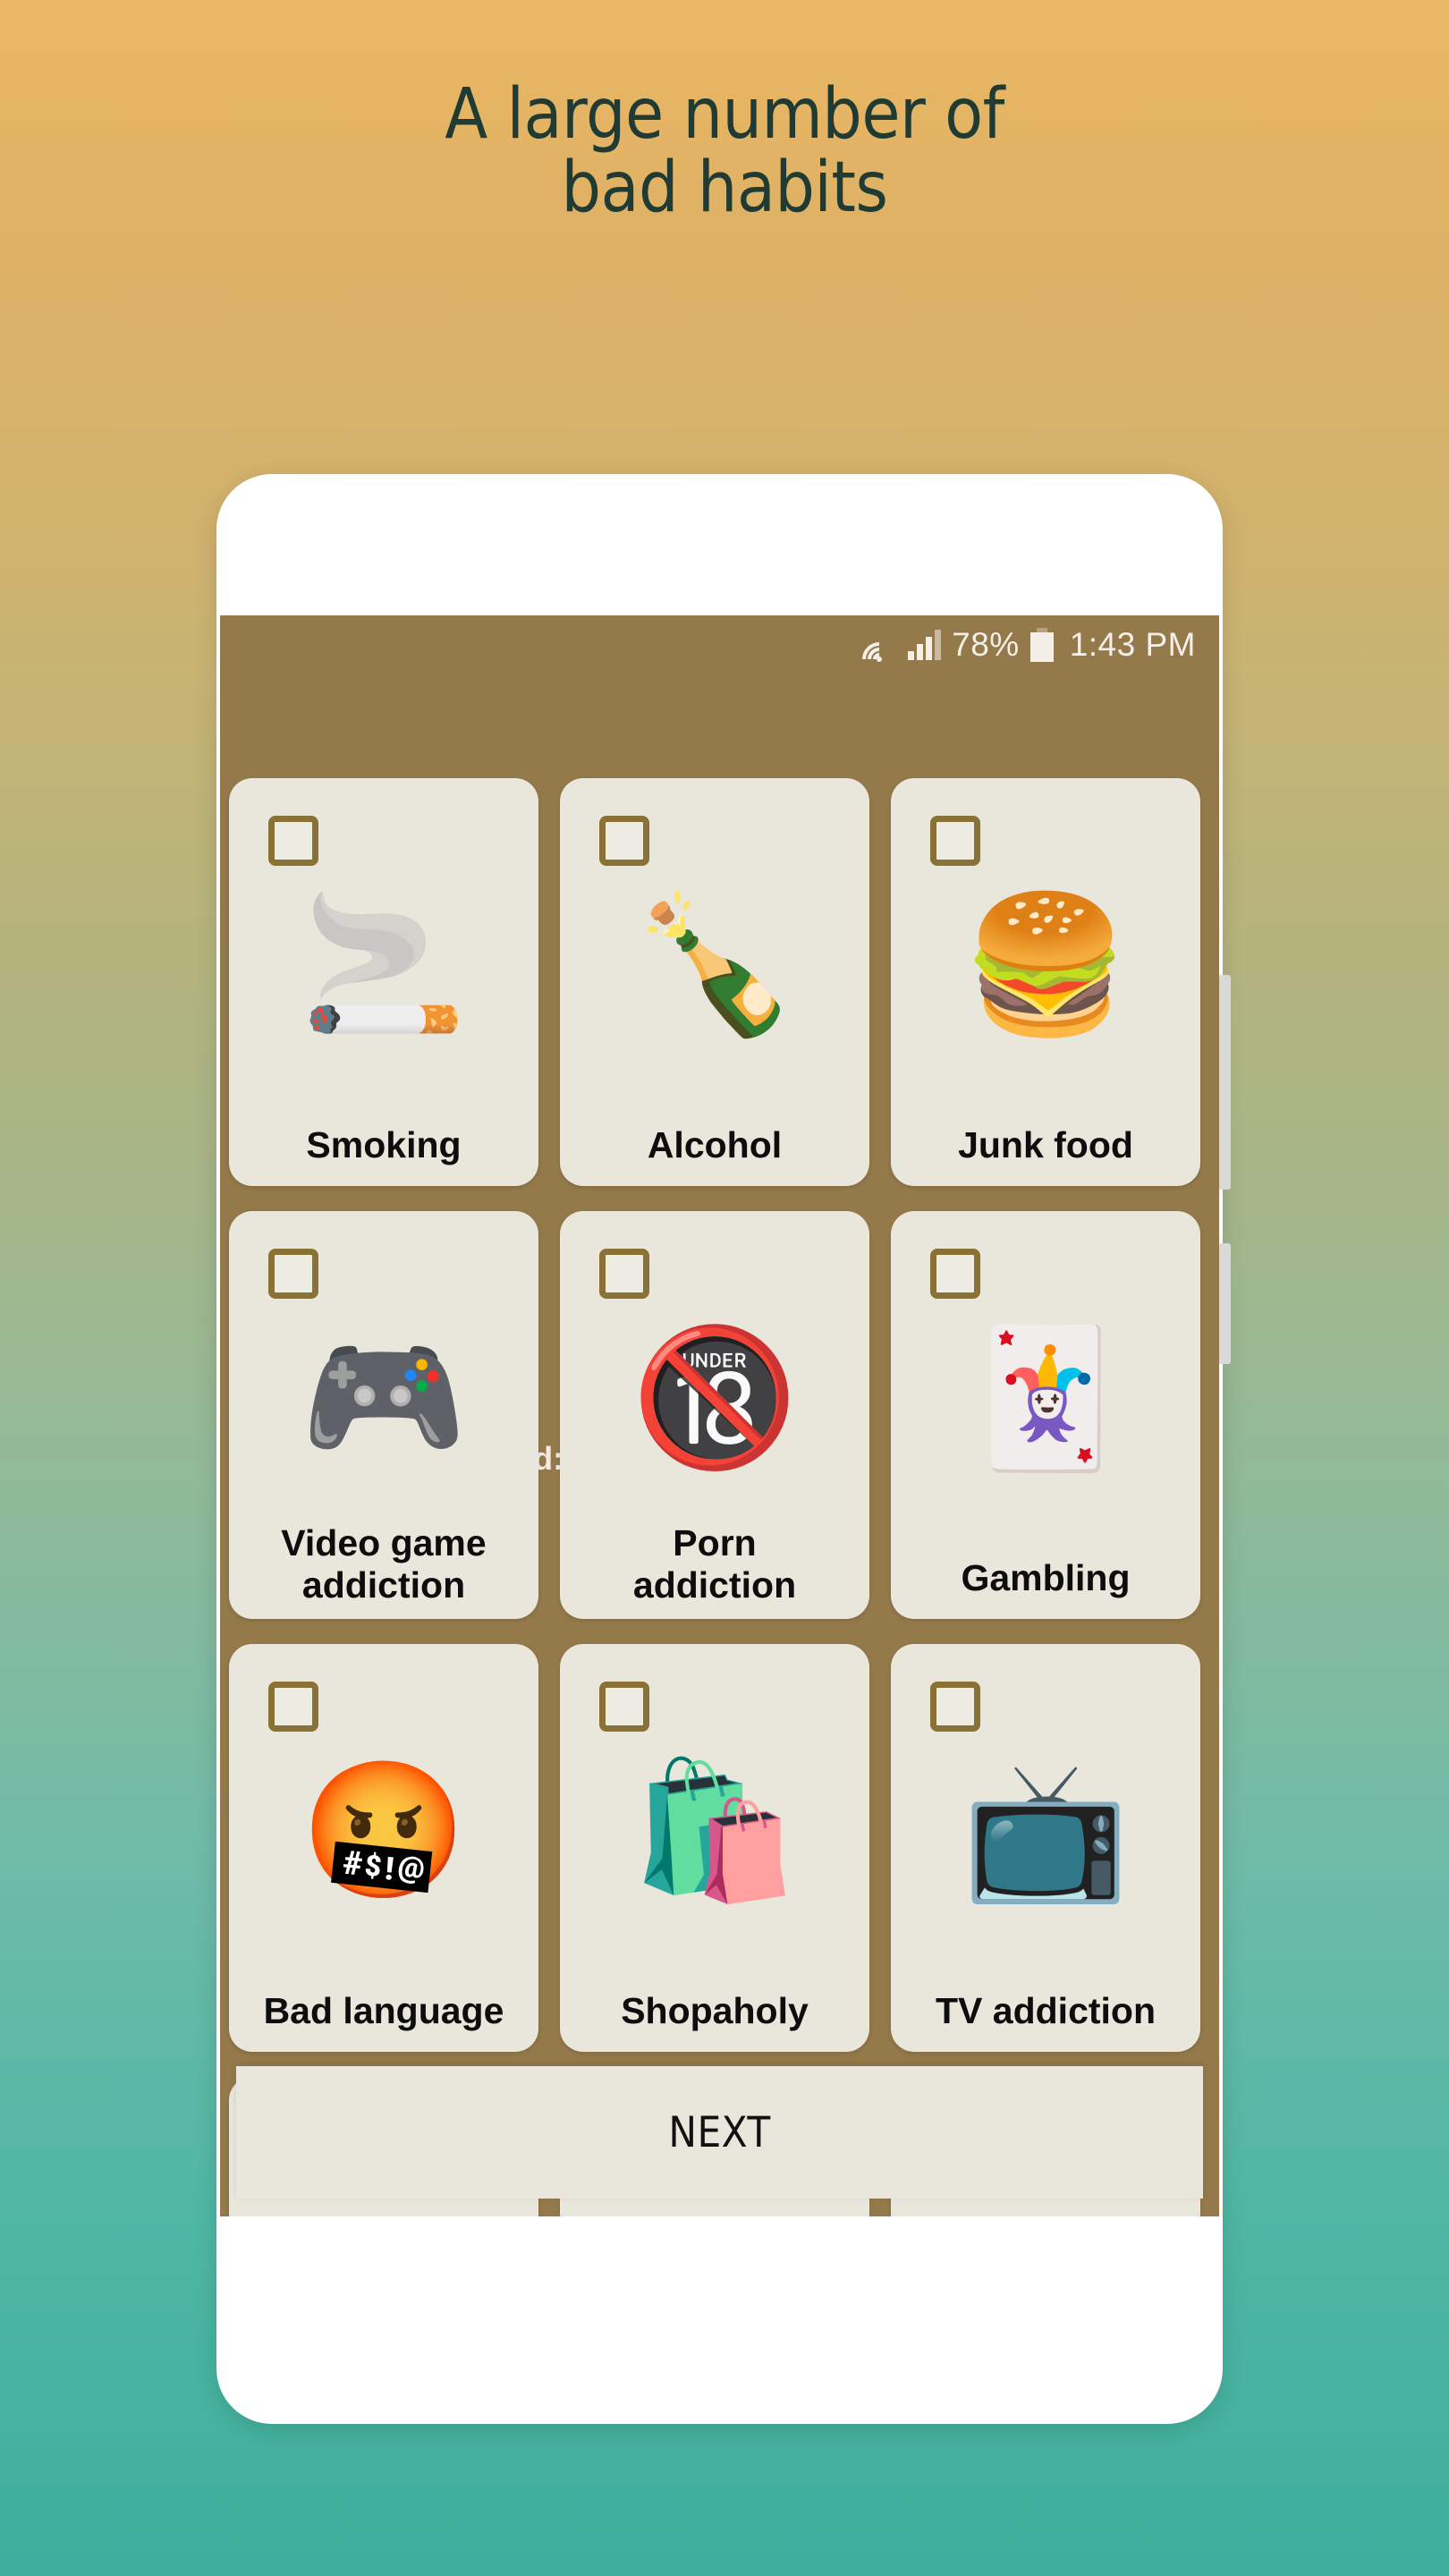  Describe the element at coordinates (715, 1397) in the screenshot. I see `xxx-browser-icon: 🔞` at that location.